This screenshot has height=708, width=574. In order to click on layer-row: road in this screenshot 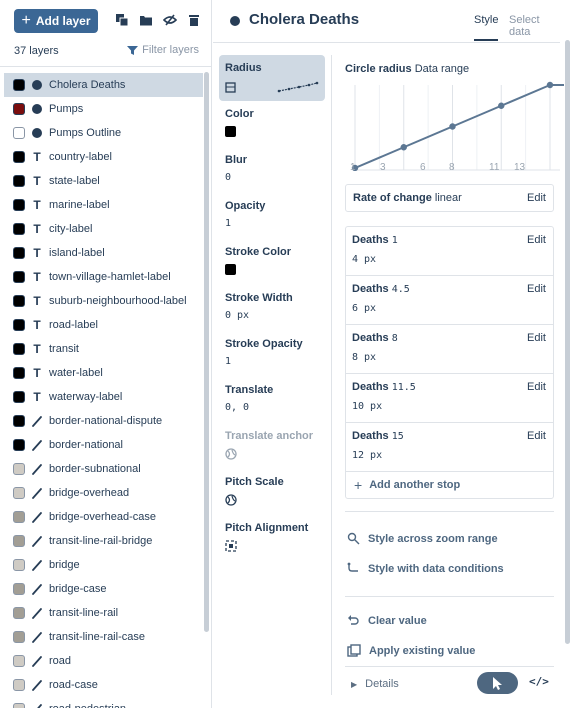, I will do `click(103, 661)`.